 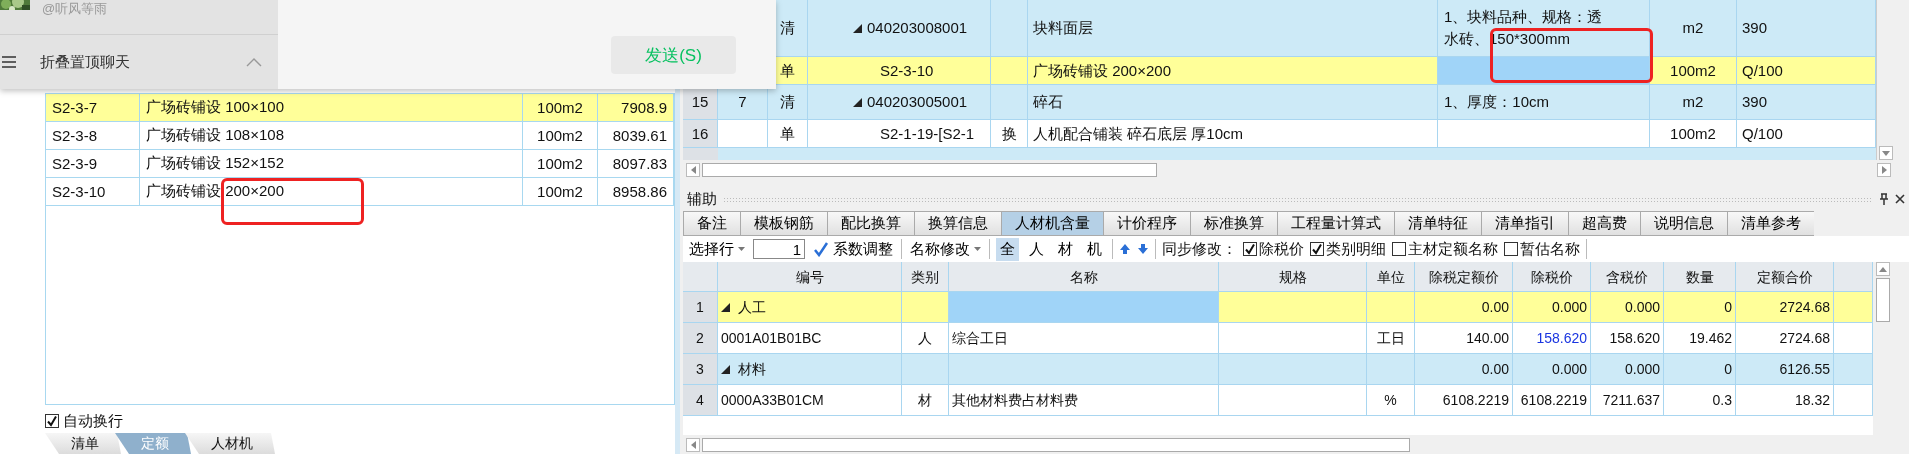 What do you see at coordinates (1084, 276) in the screenshot?
I see `column-header: 名称` at bounding box center [1084, 276].